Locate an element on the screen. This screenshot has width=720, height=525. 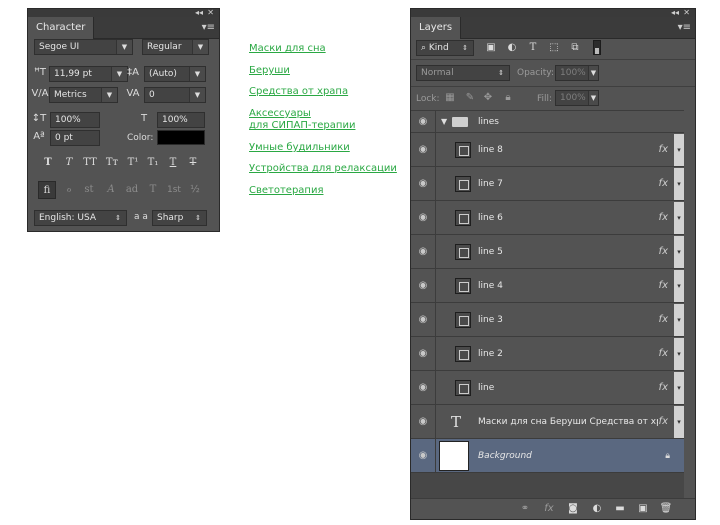
all-caps-button: TT is located at coordinates (90, 163).